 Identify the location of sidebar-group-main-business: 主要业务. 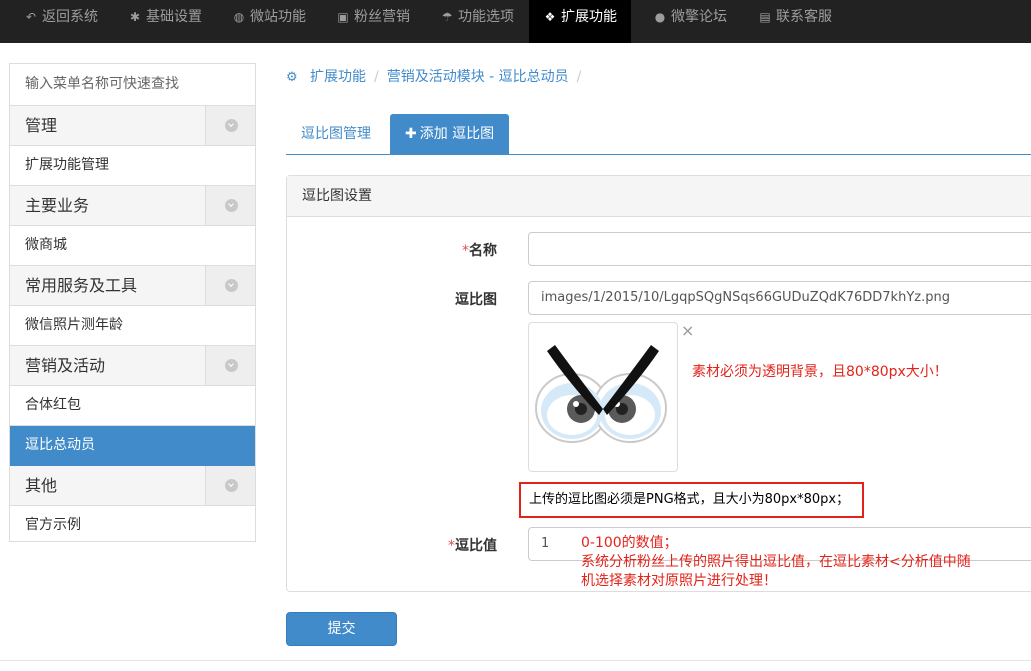
(132, 206).